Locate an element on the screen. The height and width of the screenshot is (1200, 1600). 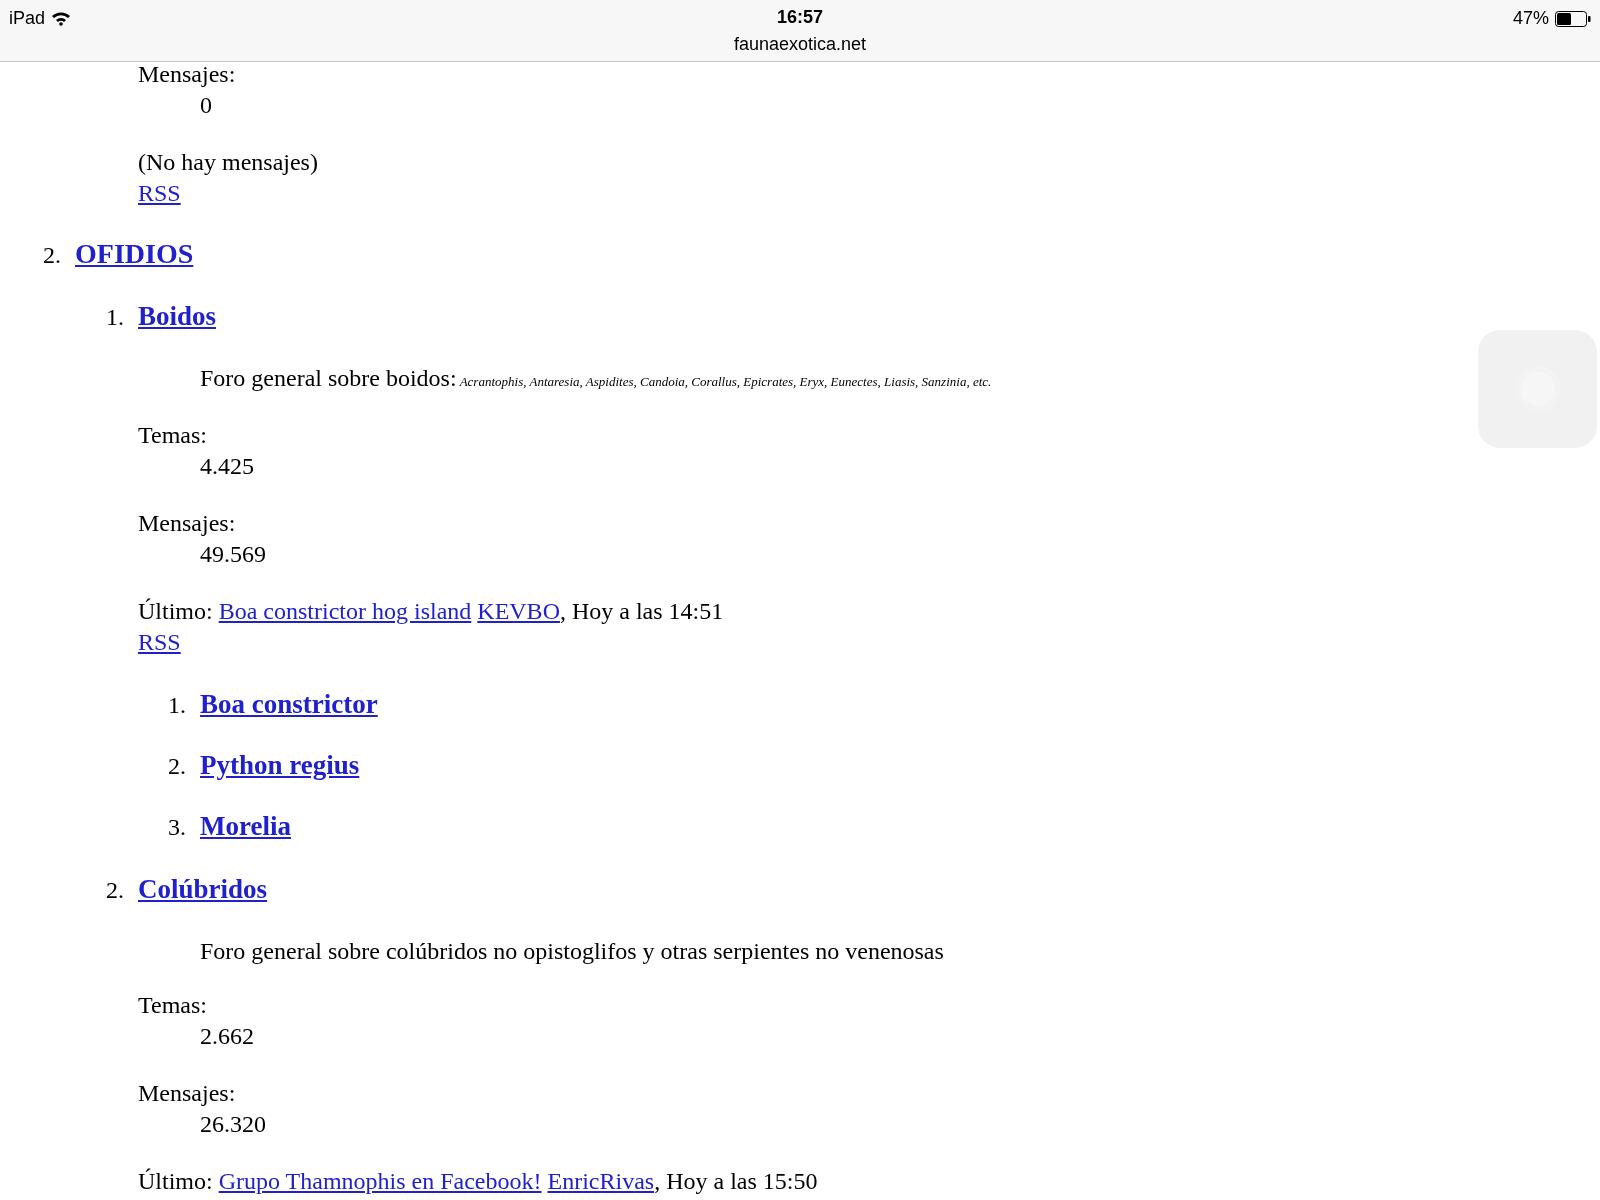
device-name: iPad is located at coordinates (27, 18).